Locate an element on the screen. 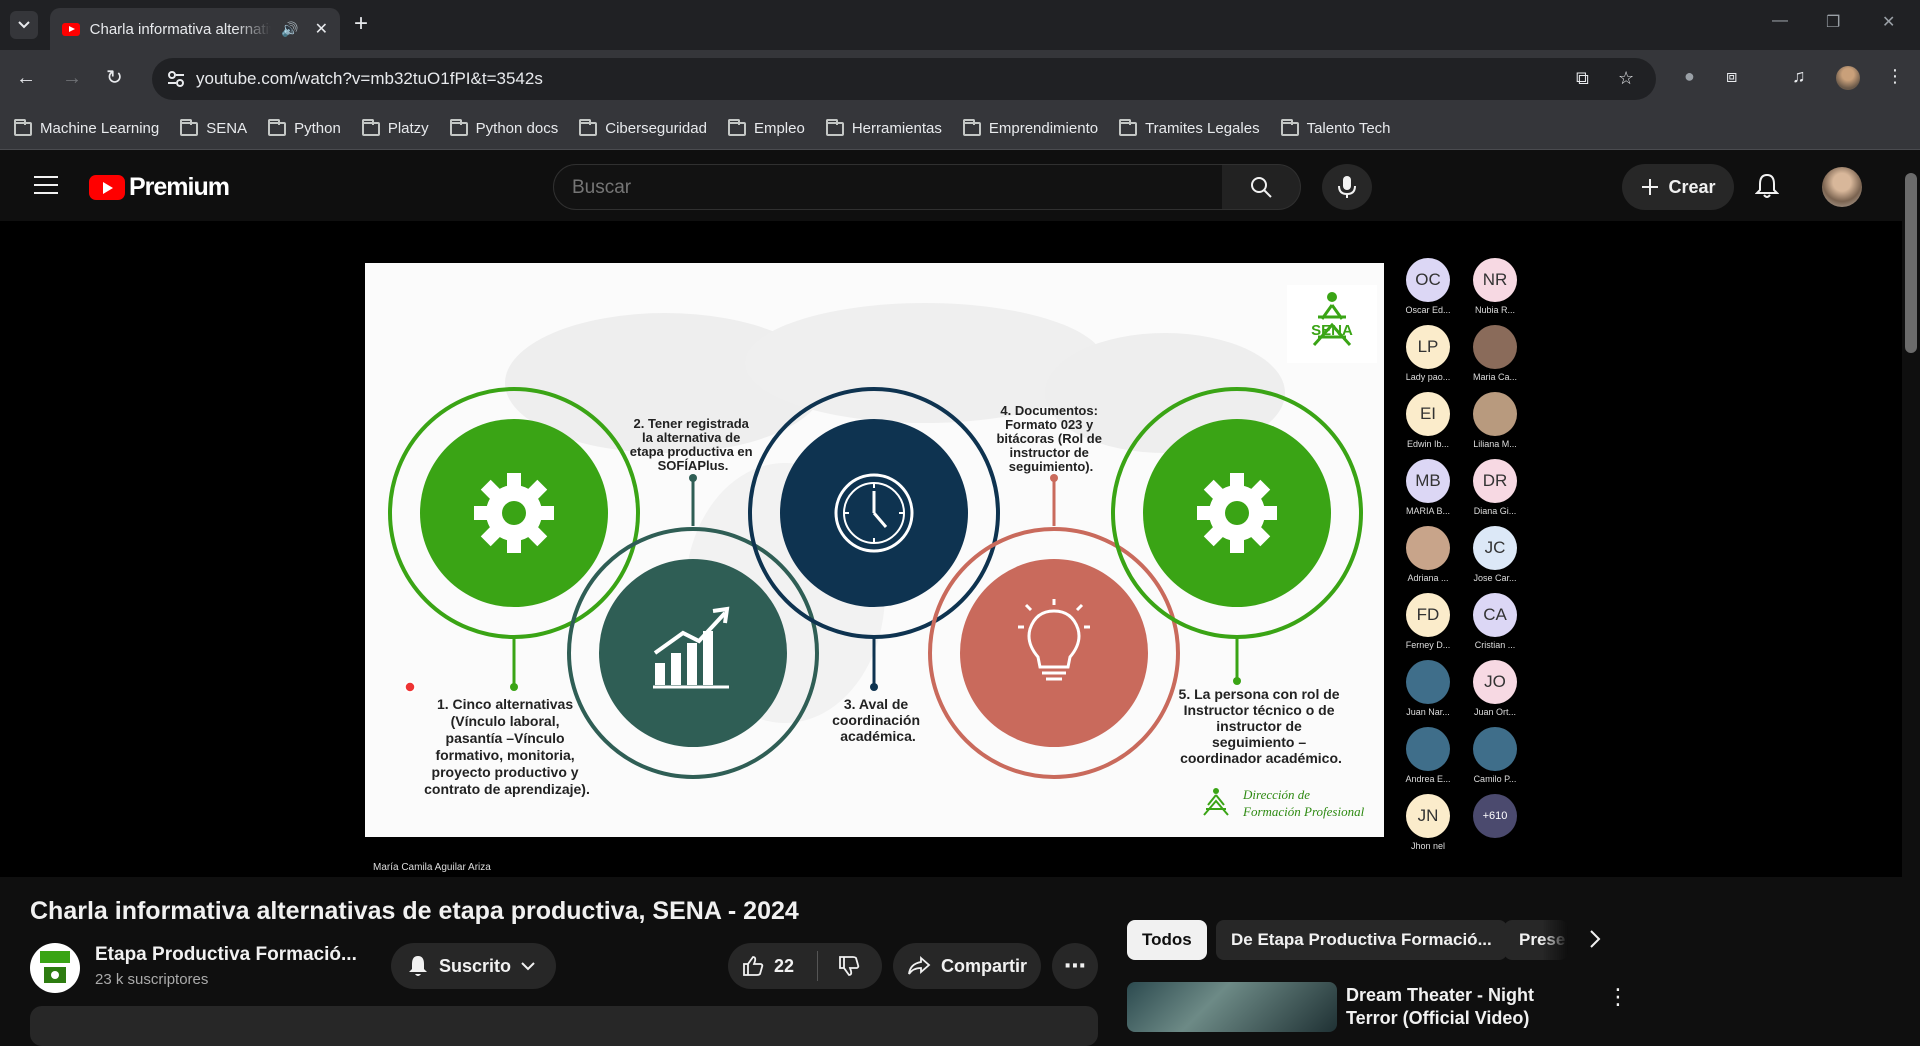 This screenshot has height=1046, width=1920. bookmark-sena: SENA is located at coordinates (213, 127).